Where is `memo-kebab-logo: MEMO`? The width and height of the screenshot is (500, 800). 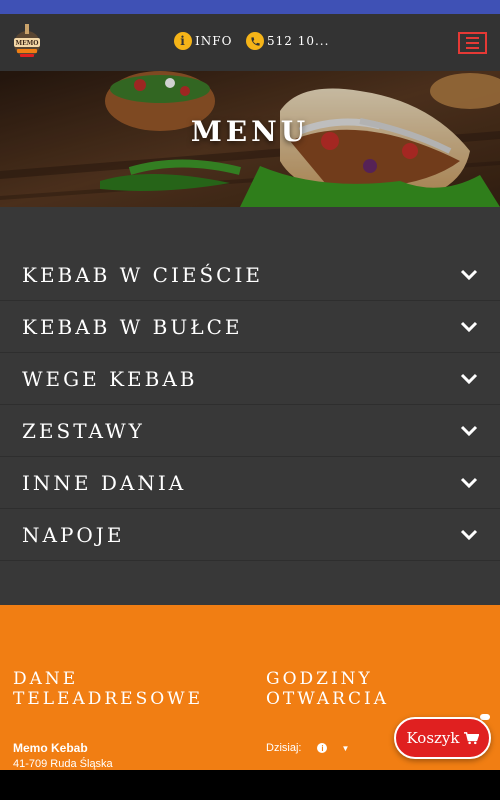 memo-kebab-logo: MEMO is located at coordinates (27, 43).